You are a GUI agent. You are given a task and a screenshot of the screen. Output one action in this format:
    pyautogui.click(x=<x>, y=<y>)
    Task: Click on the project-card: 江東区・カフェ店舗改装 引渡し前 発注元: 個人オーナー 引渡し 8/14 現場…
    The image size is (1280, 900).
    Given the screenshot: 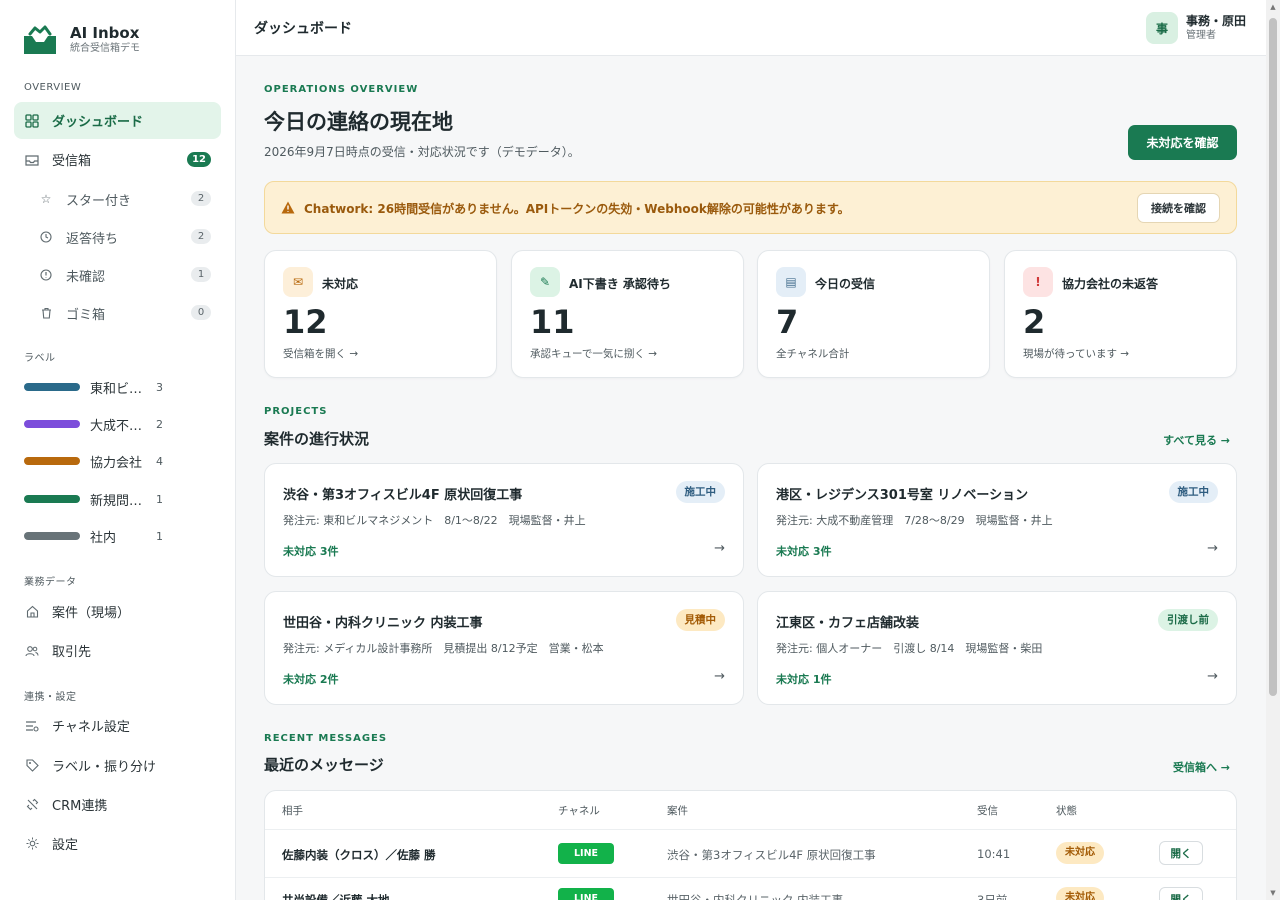 What is the action you would take?
    pyautogui.click(x=997, y=648)
    